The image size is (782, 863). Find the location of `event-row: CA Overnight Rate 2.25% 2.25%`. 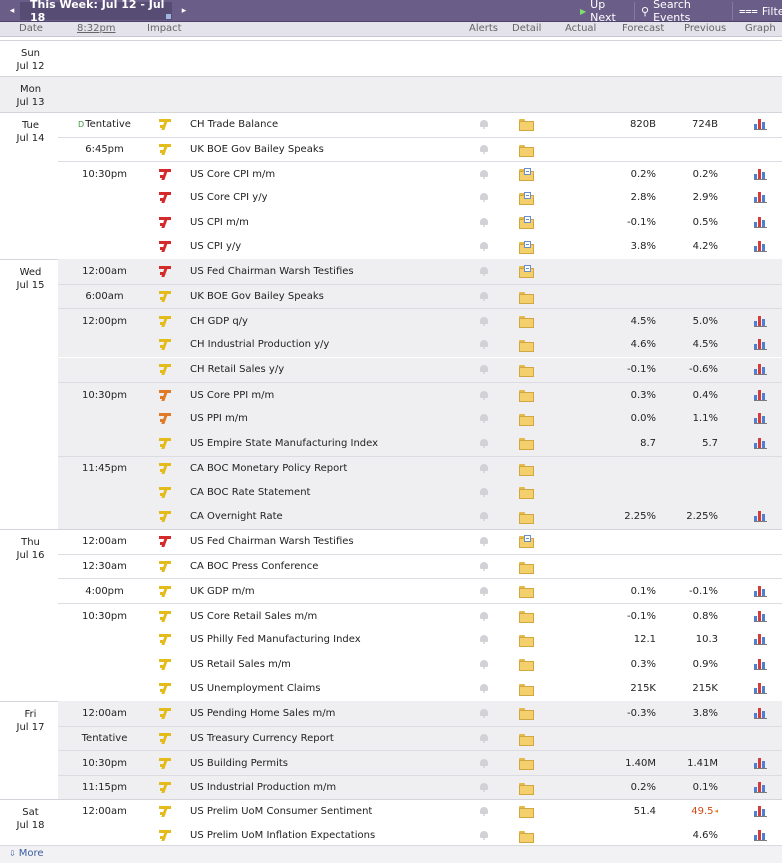

event-row: CA Overnight Rate 2.25% 2.25% is located at coordinates (420, 517).